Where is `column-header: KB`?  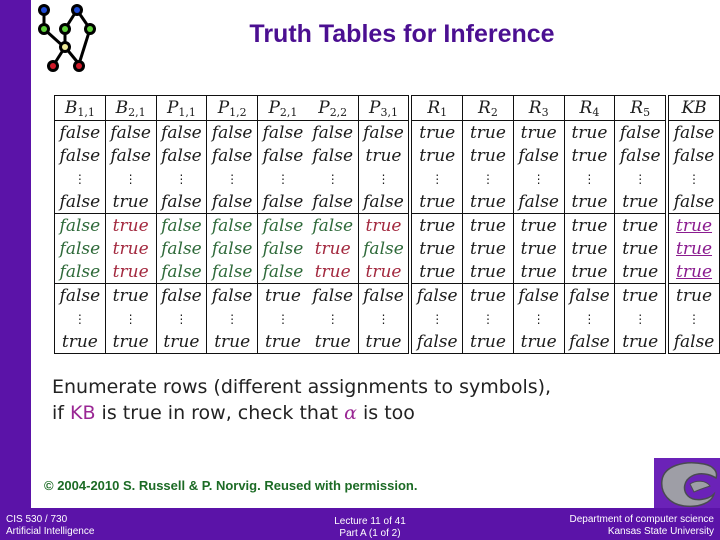 column-header: KB is located at coordinates (692, 108).